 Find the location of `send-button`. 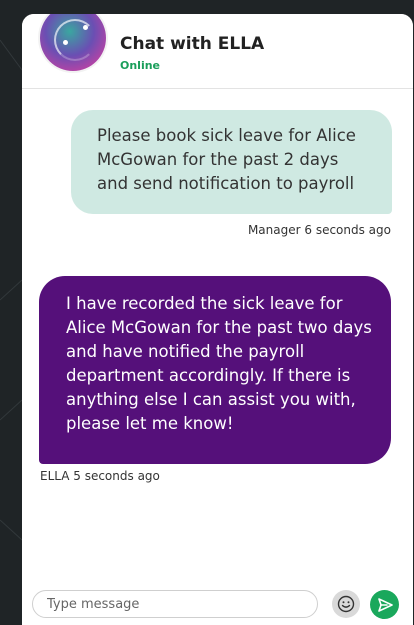

send-button is located at coordinates (384, 604).